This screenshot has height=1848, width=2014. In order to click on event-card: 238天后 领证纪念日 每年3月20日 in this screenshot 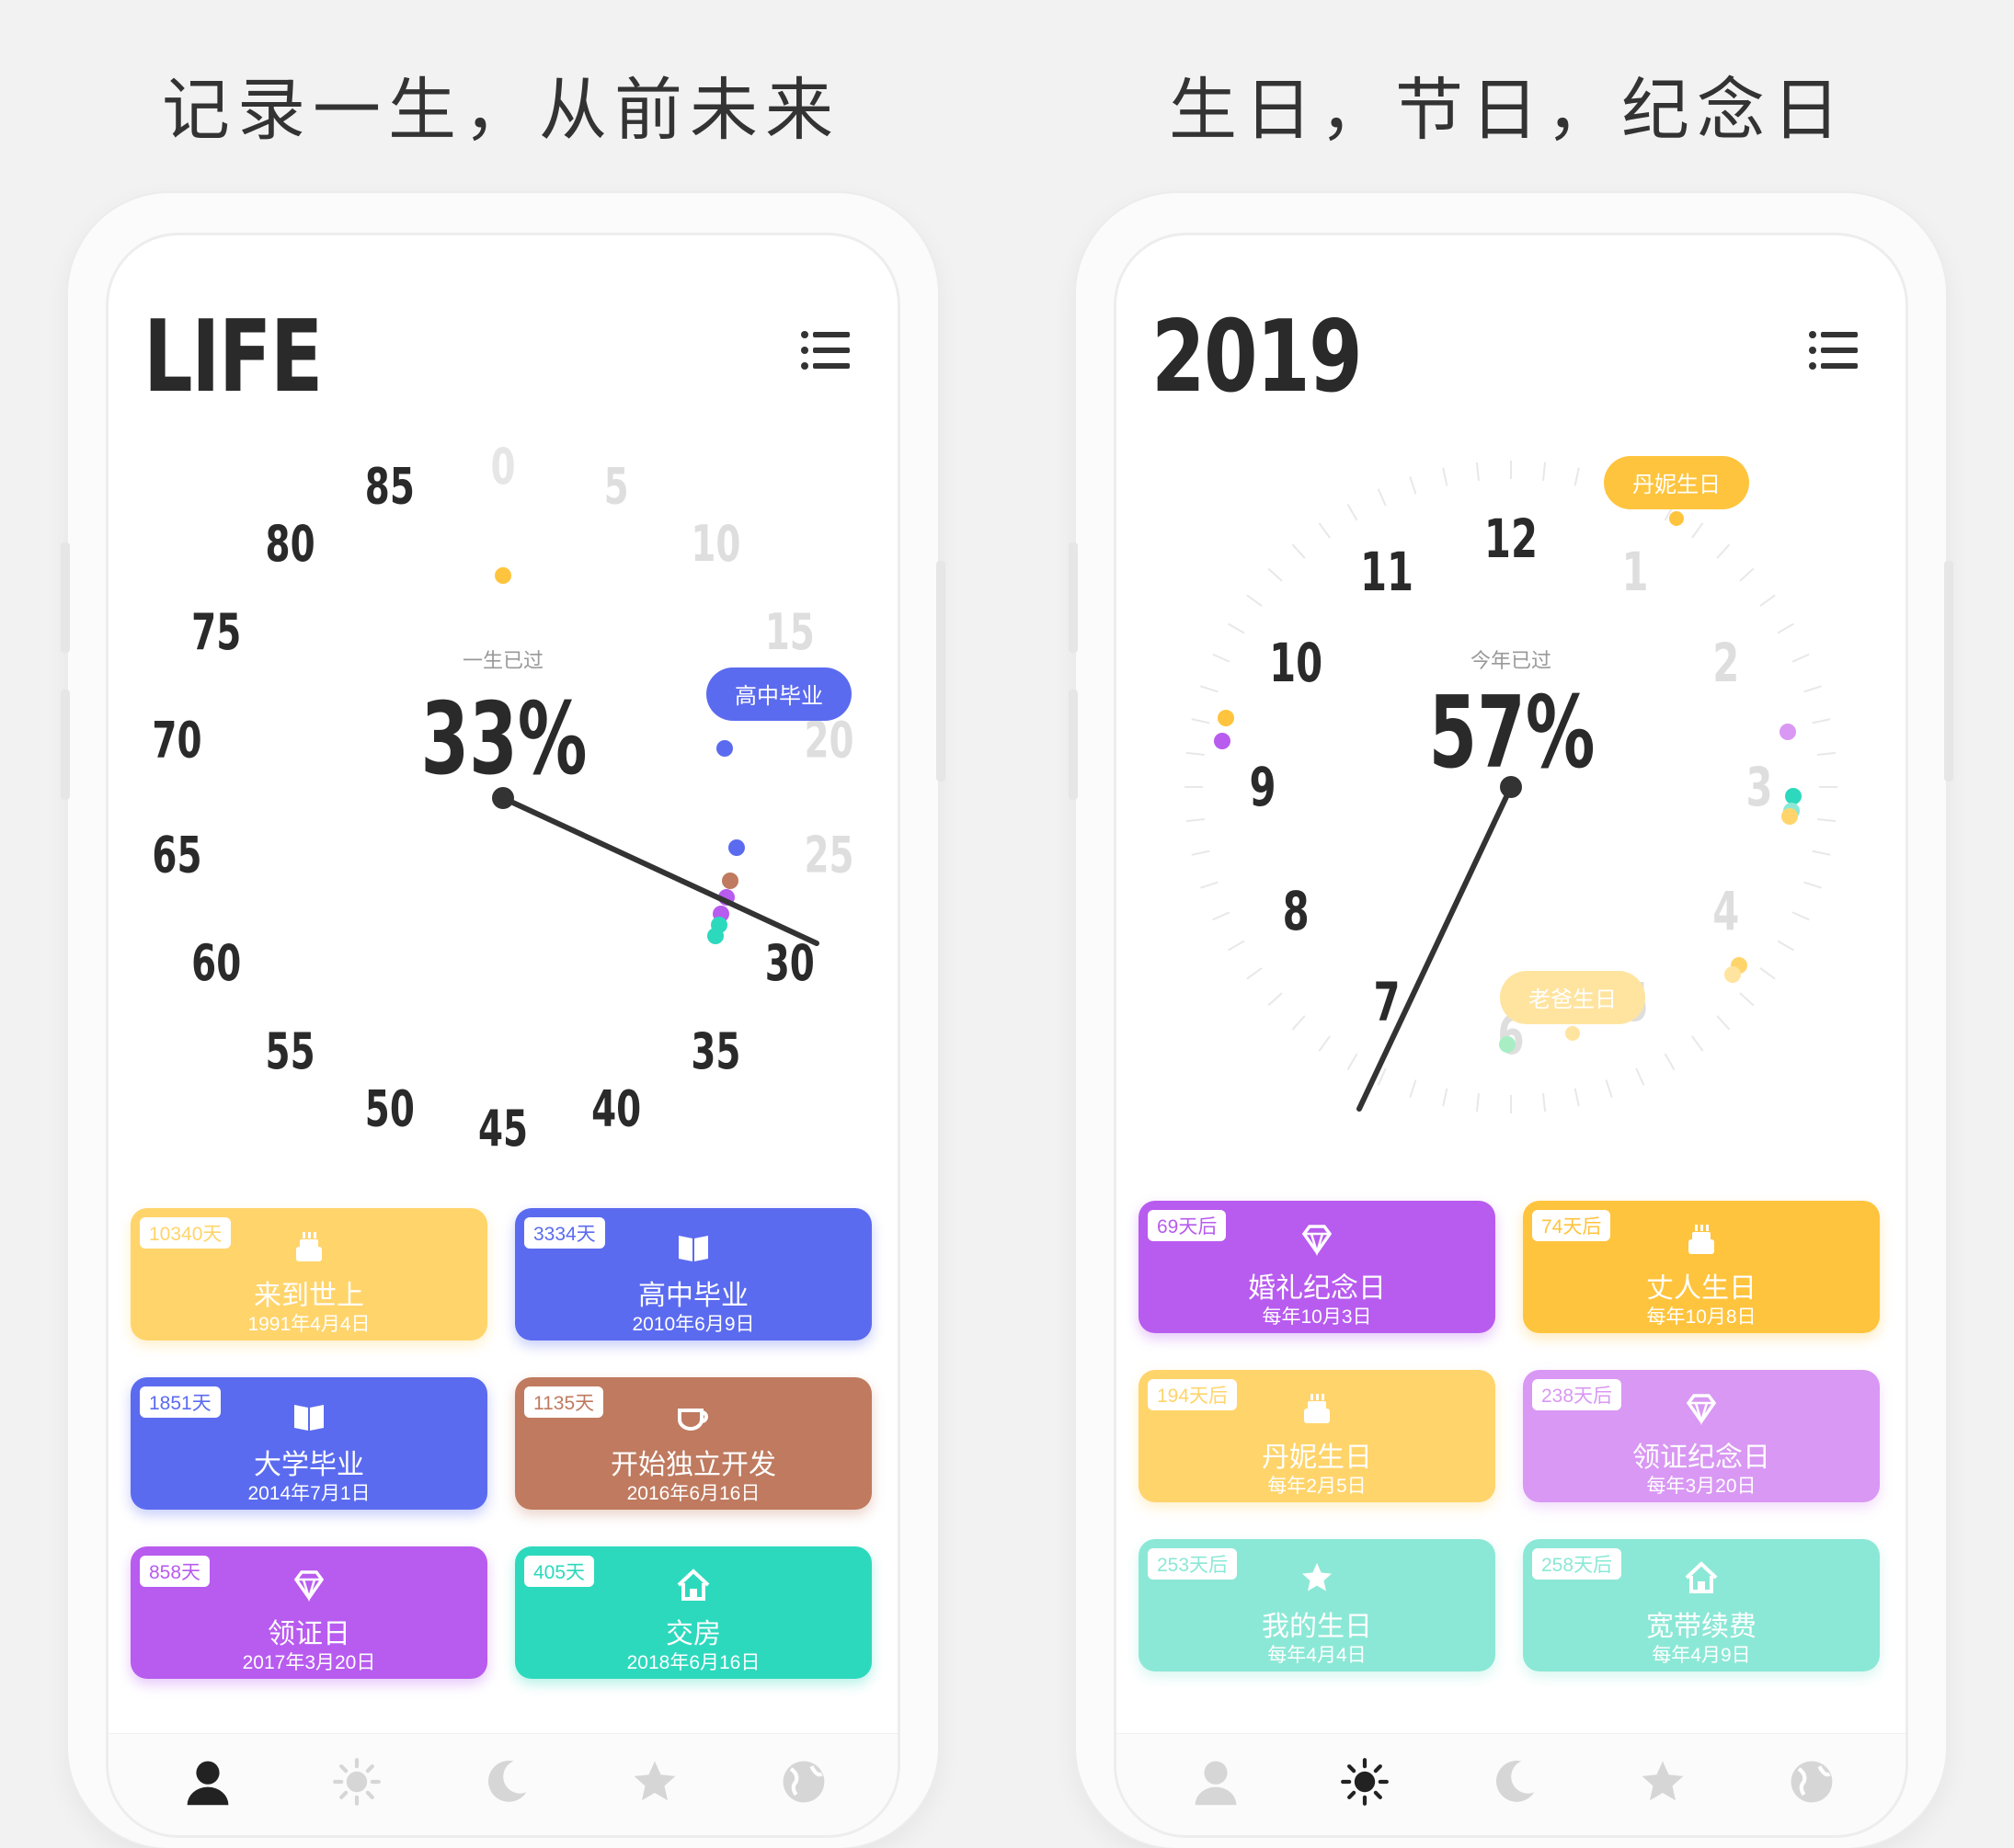, I will do `click(1701, 1436)`.